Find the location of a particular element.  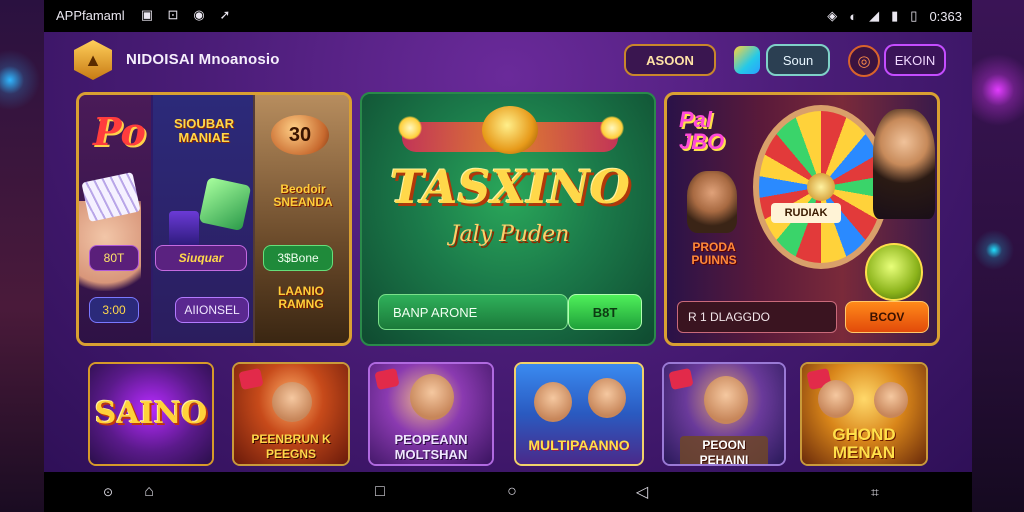

sync-icon: ◉ is located at coordinates (199, 14).